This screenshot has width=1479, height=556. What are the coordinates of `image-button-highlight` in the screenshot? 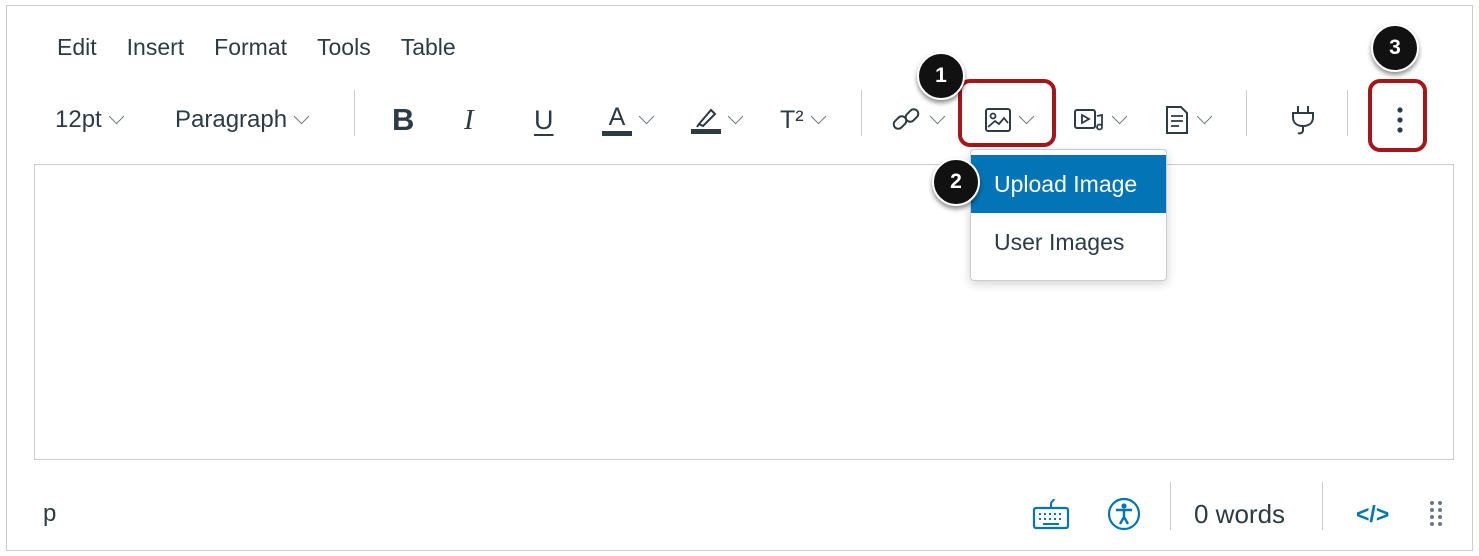 It's located at (1007, 113).